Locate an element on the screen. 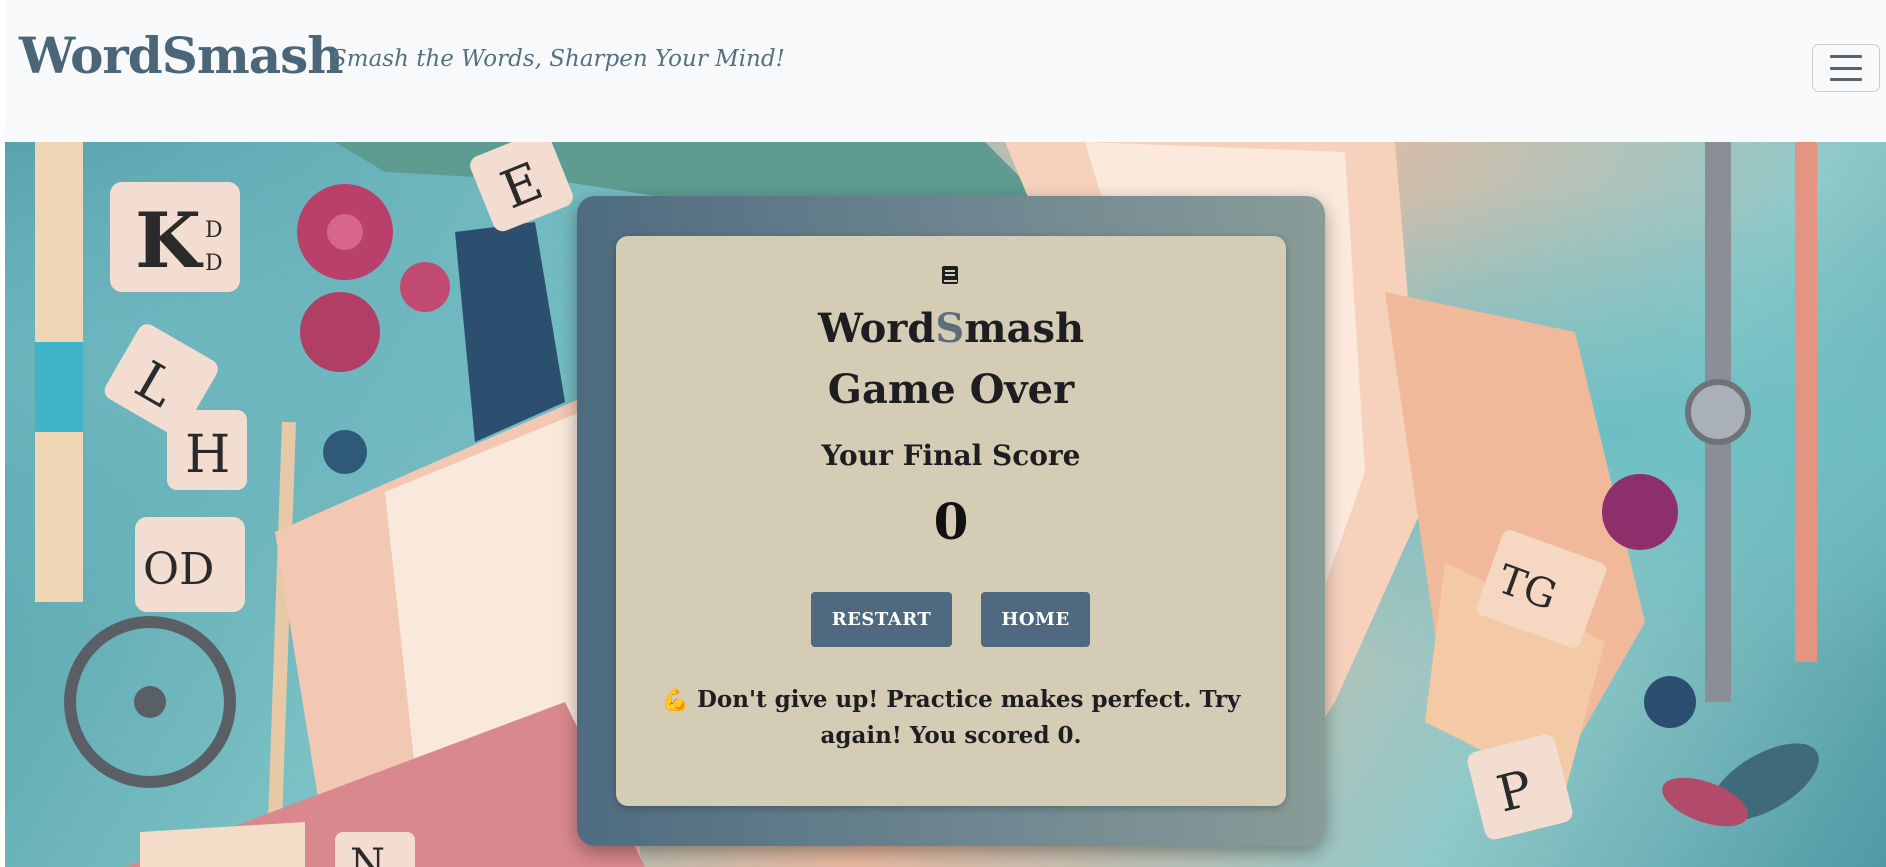  flexed-biceps-icon: 💪 is located at coordinates (675, 700).